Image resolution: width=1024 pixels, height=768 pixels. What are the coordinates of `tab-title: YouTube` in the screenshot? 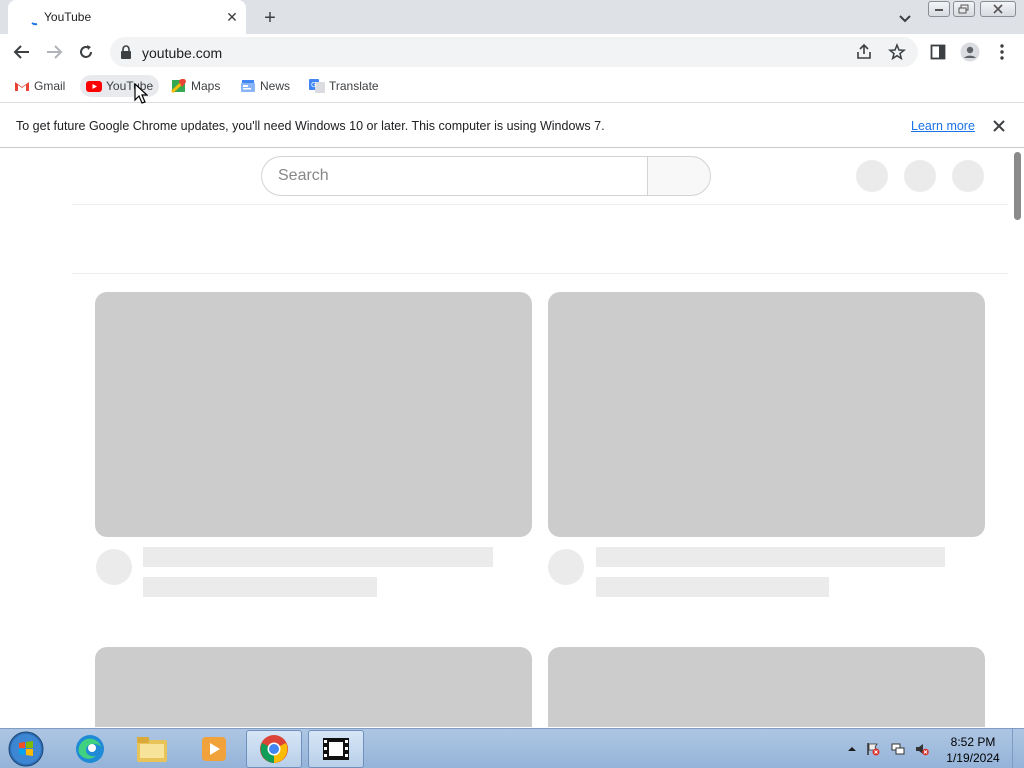 It's located at (68, 17).